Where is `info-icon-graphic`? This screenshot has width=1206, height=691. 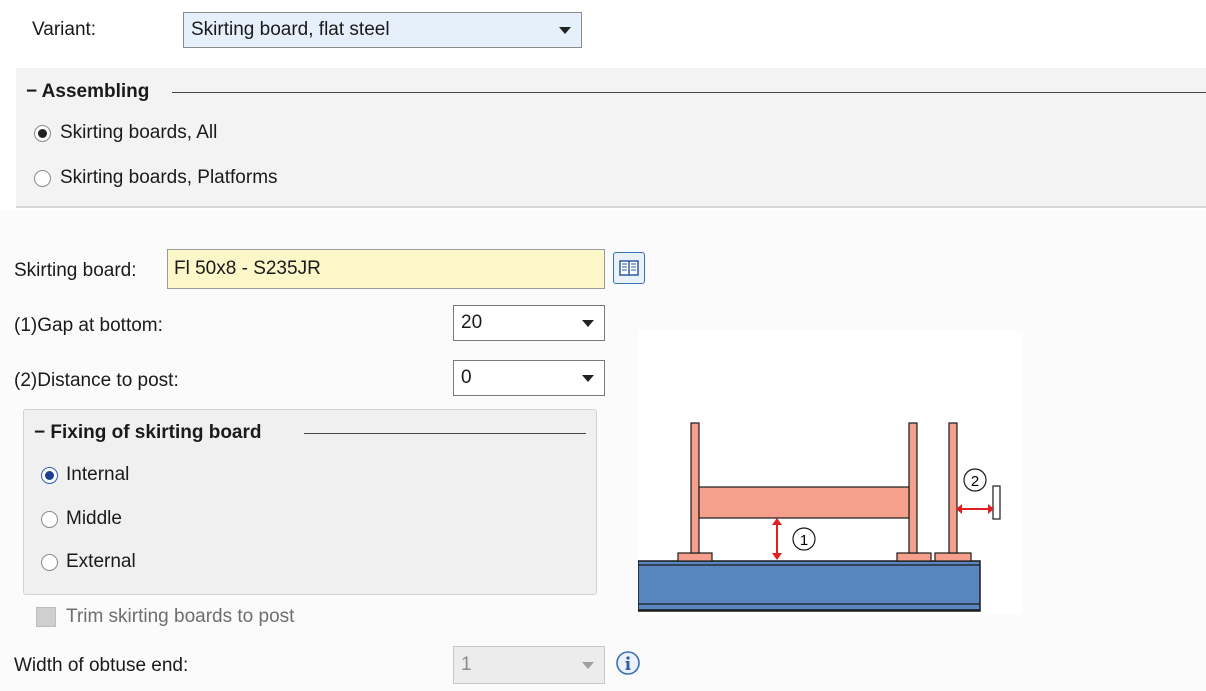 info-icon-graphic is located at coordinates (628, 663).